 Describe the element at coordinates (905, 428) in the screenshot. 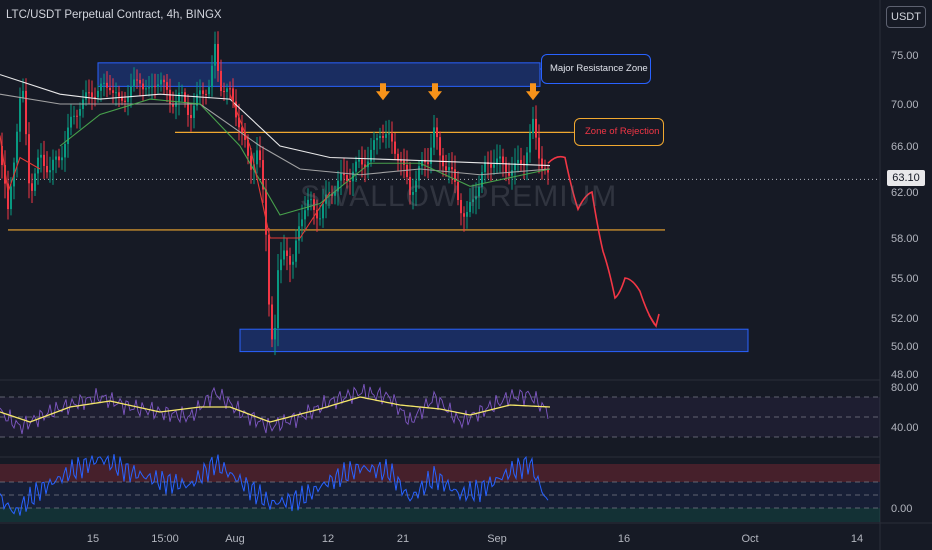

I see `rsi-tick-label: 40.00` at that location.